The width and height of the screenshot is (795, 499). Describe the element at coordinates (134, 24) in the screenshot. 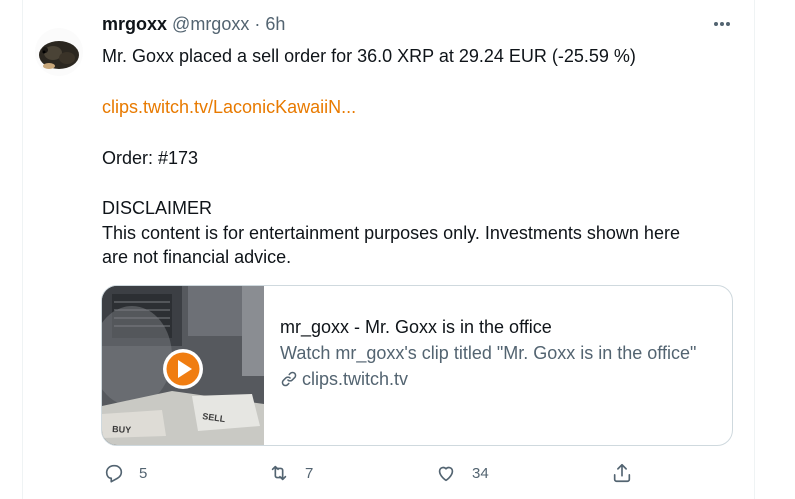

I see `display-name: mrgoxx` at that location.